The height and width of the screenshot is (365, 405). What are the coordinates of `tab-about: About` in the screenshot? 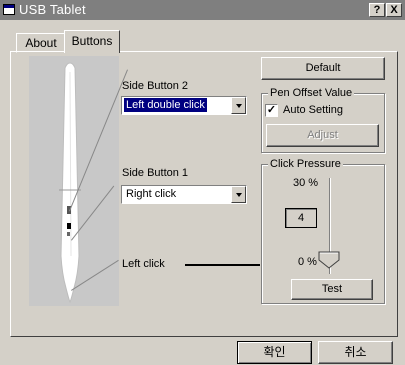 It's located at (41, 43).